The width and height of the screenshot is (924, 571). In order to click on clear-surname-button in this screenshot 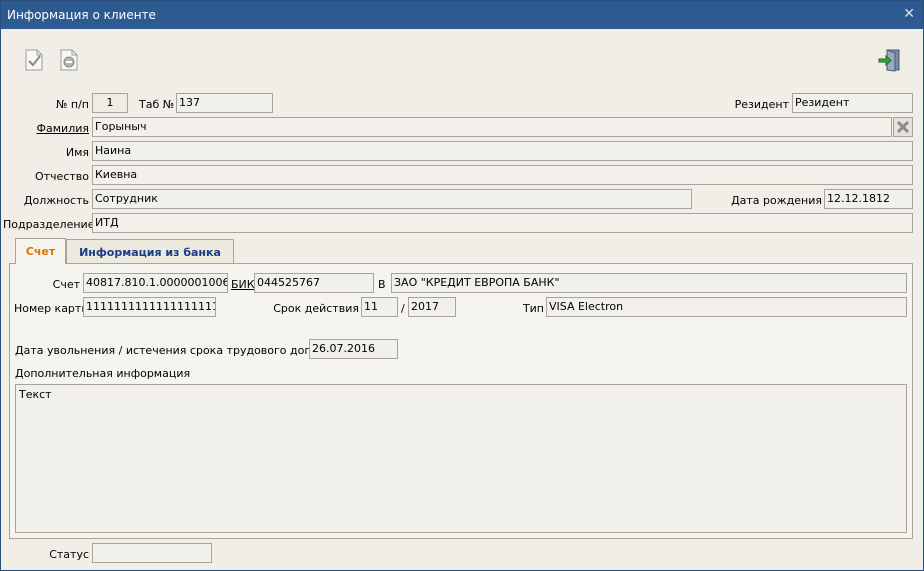, I will do `click(903, 127)`.